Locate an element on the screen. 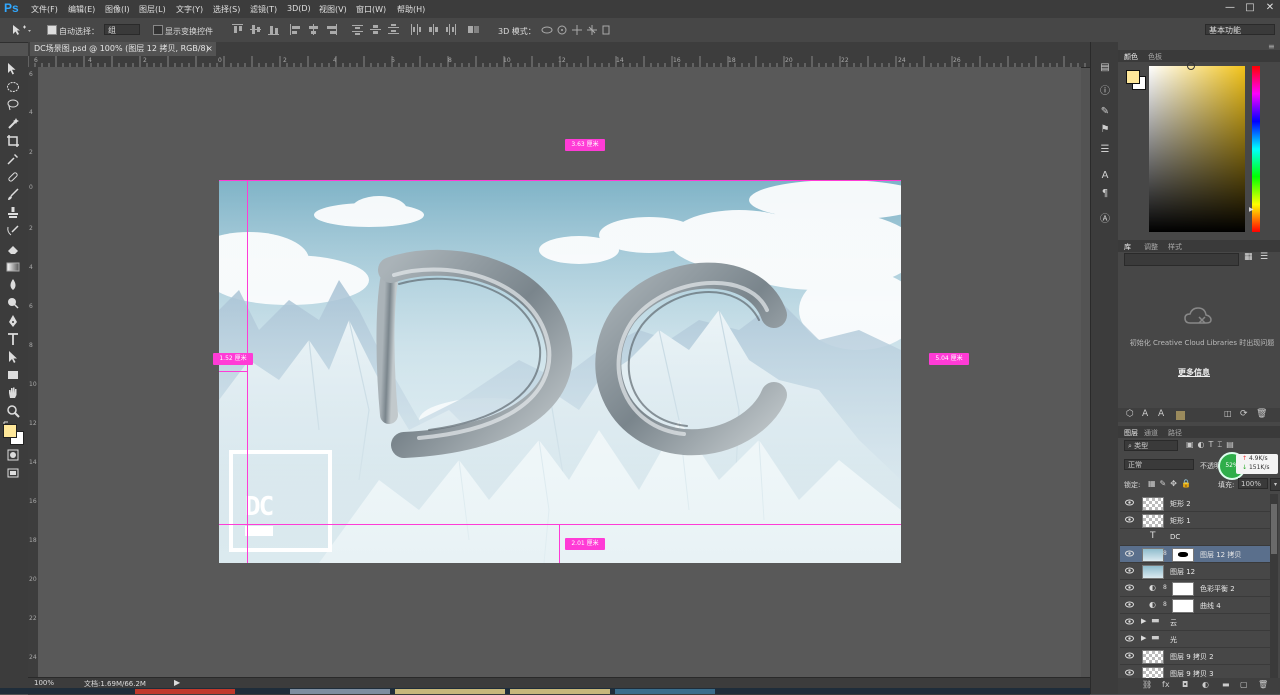 The height and width of the screenshot is (695, 1280). zoom-tool-icon is located at coordinates (14, 411).